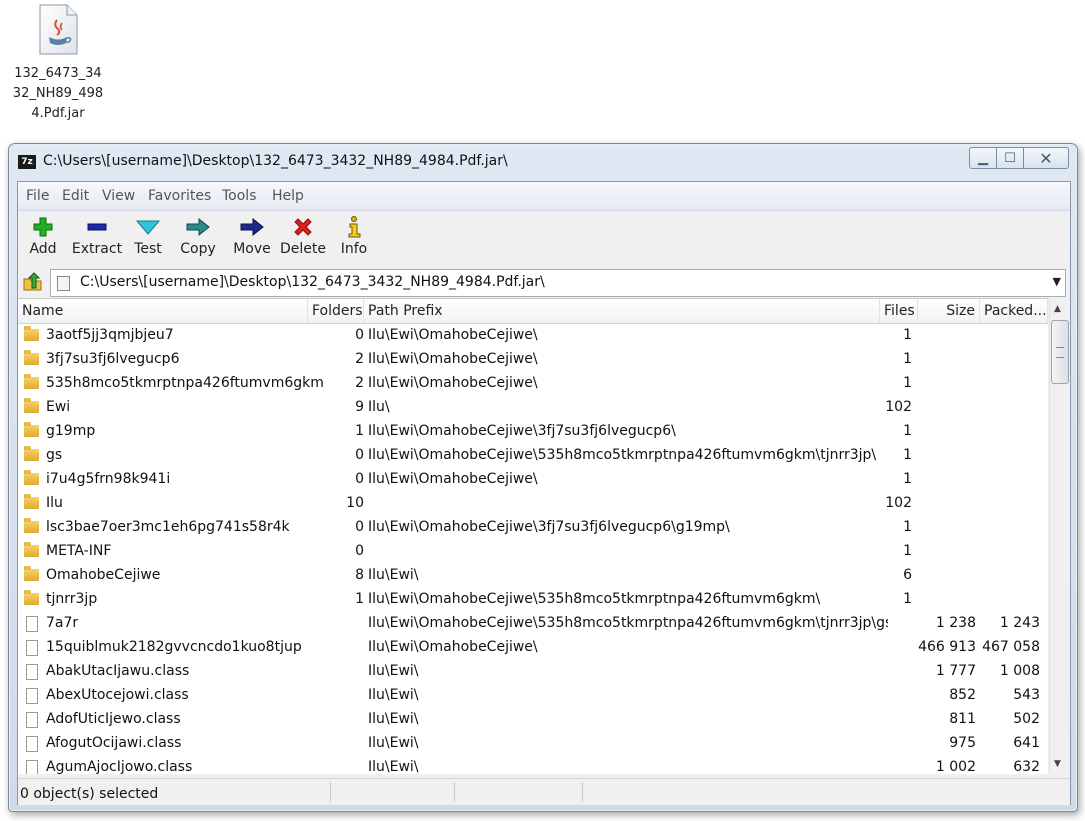 The height and width of the screenshot is (821, 1085). Describe the element at coordinates (97, 249) in the screenshot. I see `extract-label: Extract` at that location.